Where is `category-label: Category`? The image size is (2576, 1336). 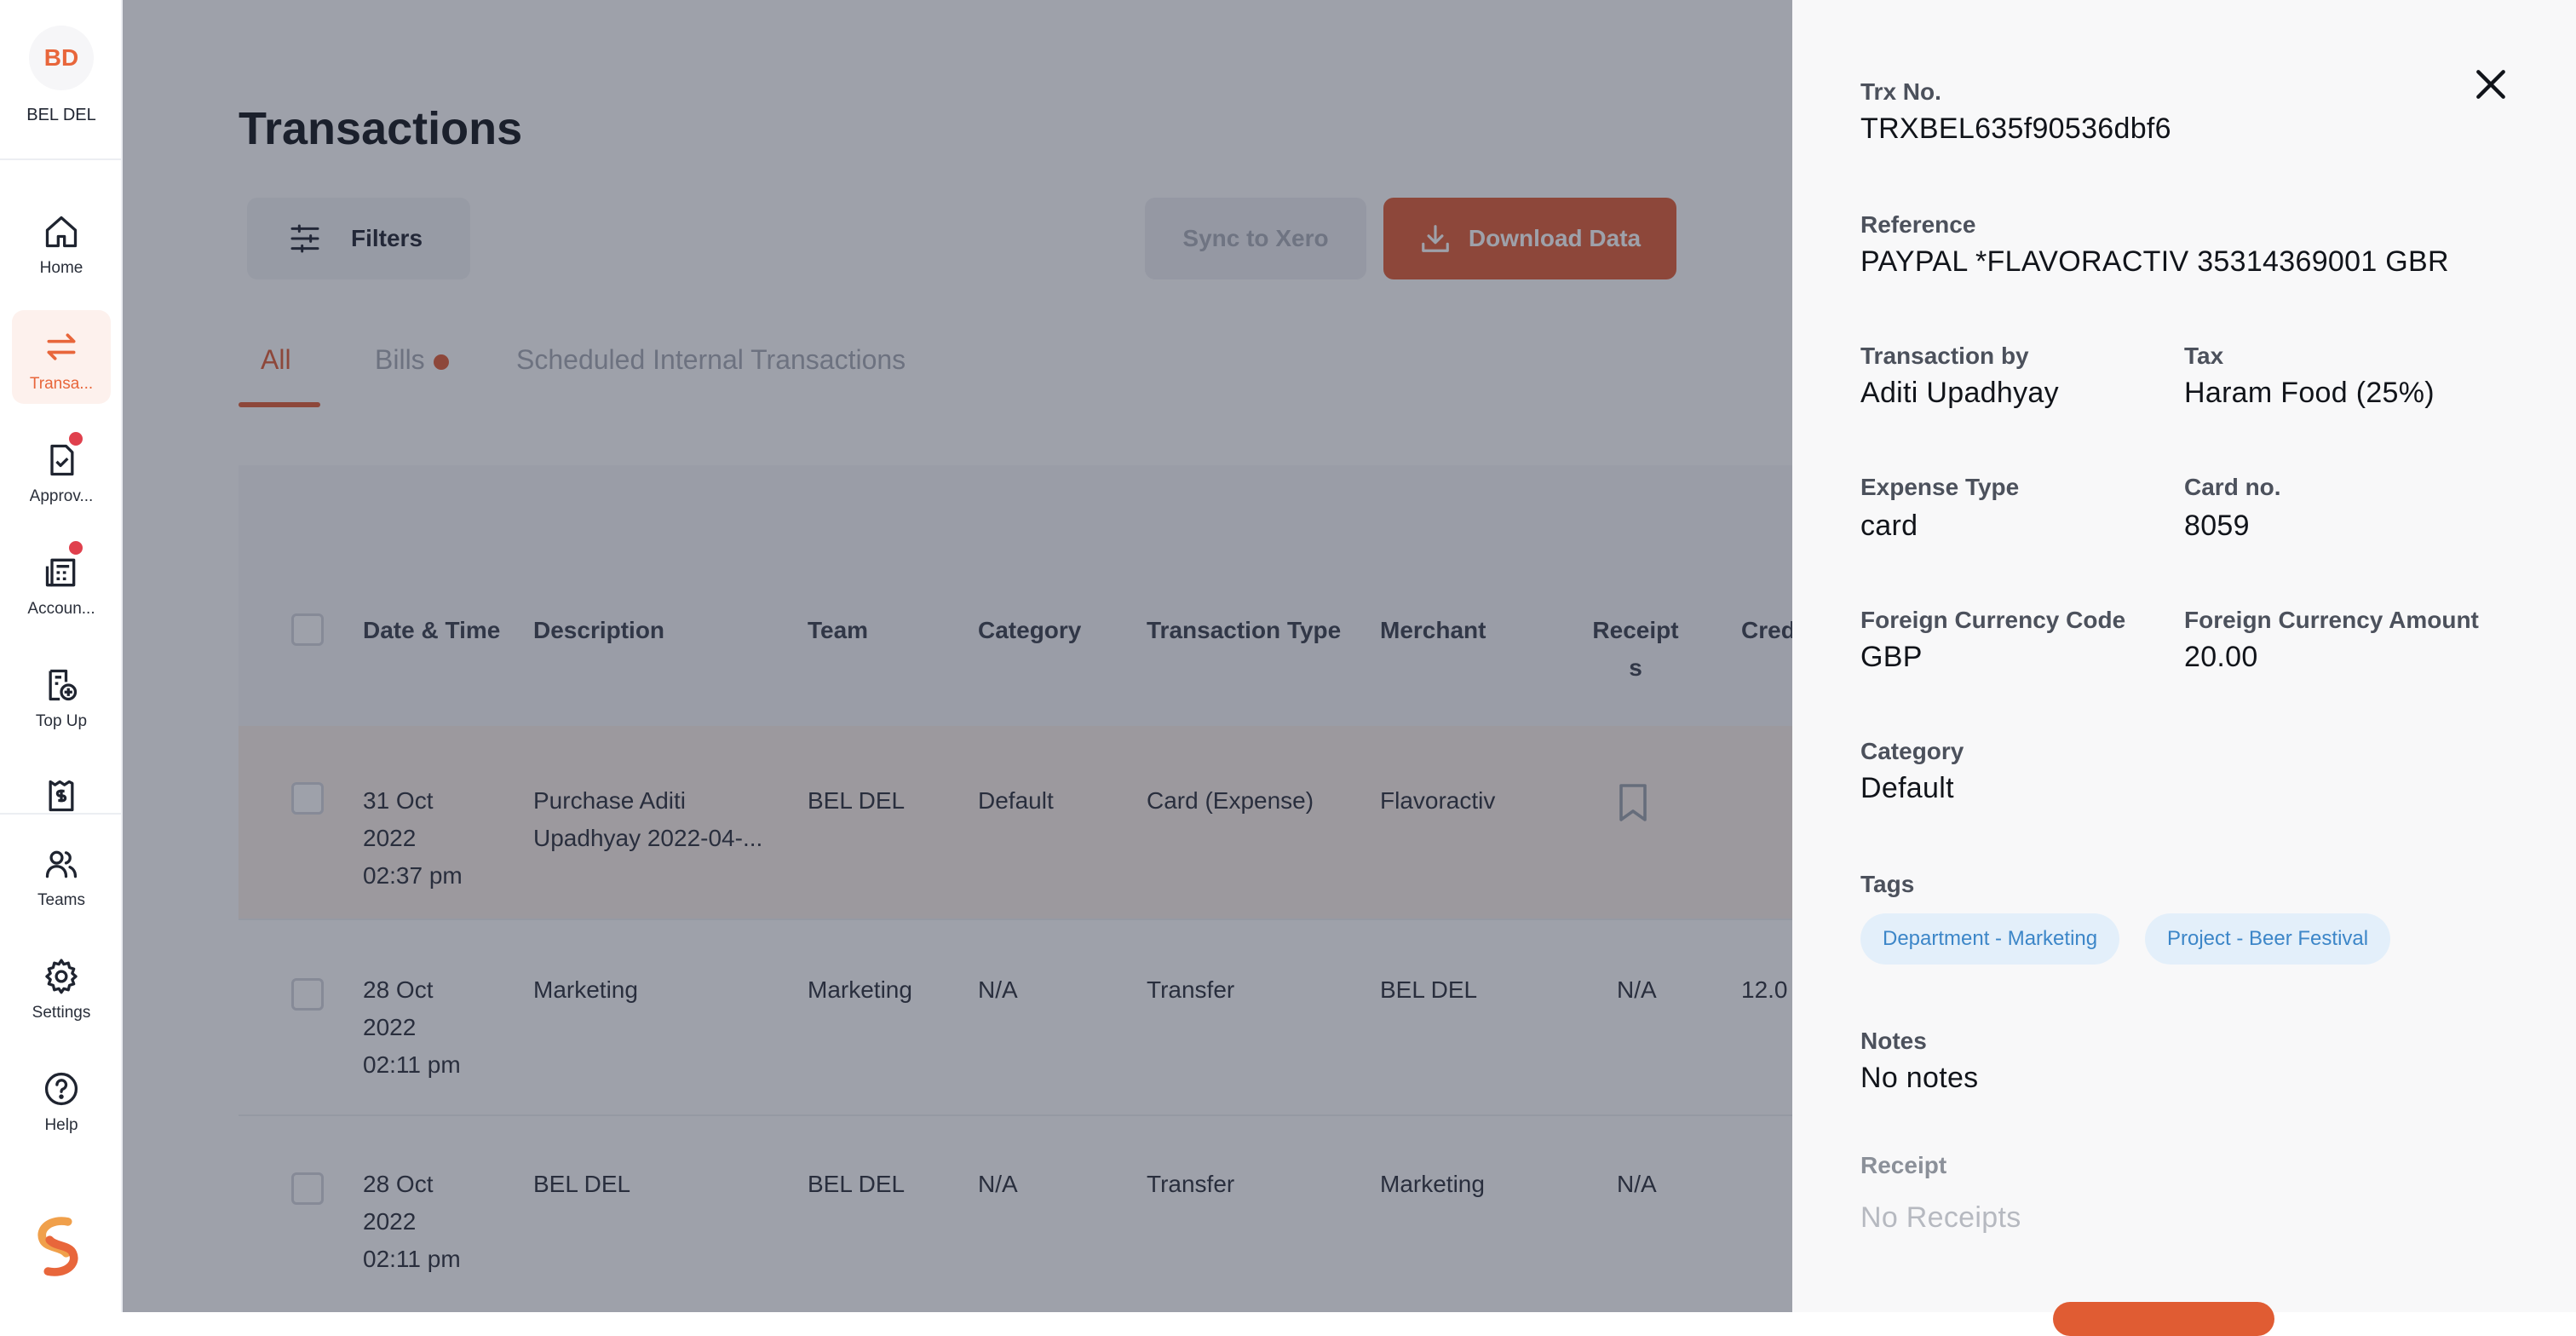
category-label: Category is located at coordinates (1912, 751).